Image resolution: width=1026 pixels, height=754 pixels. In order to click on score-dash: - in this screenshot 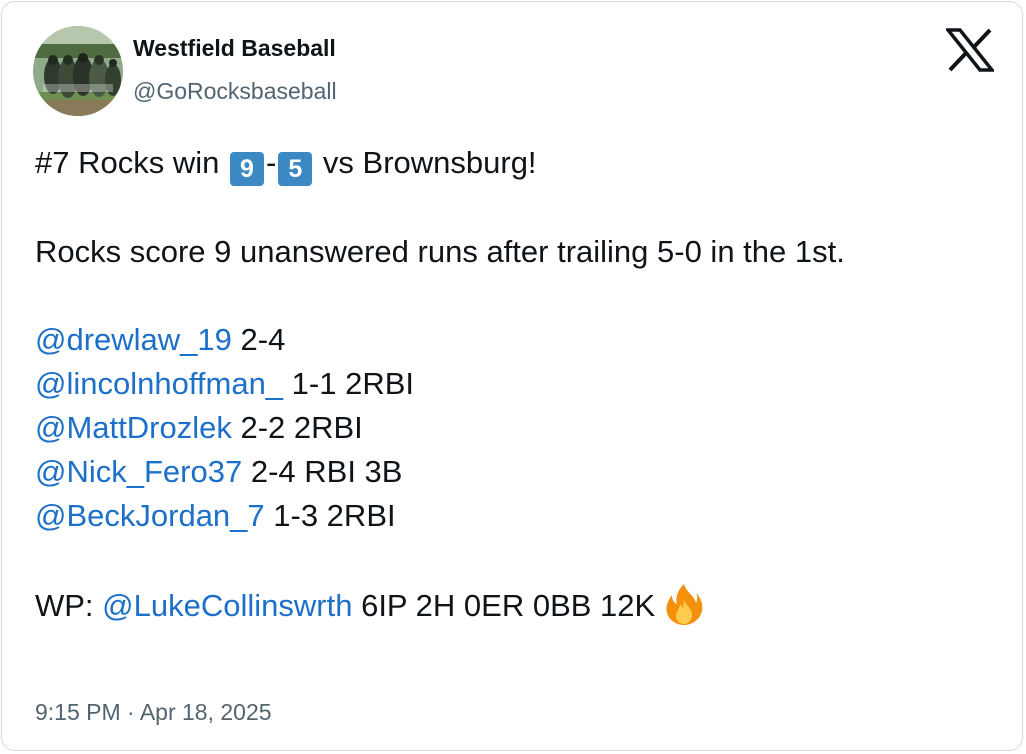, I will do `click(271, 162)`.